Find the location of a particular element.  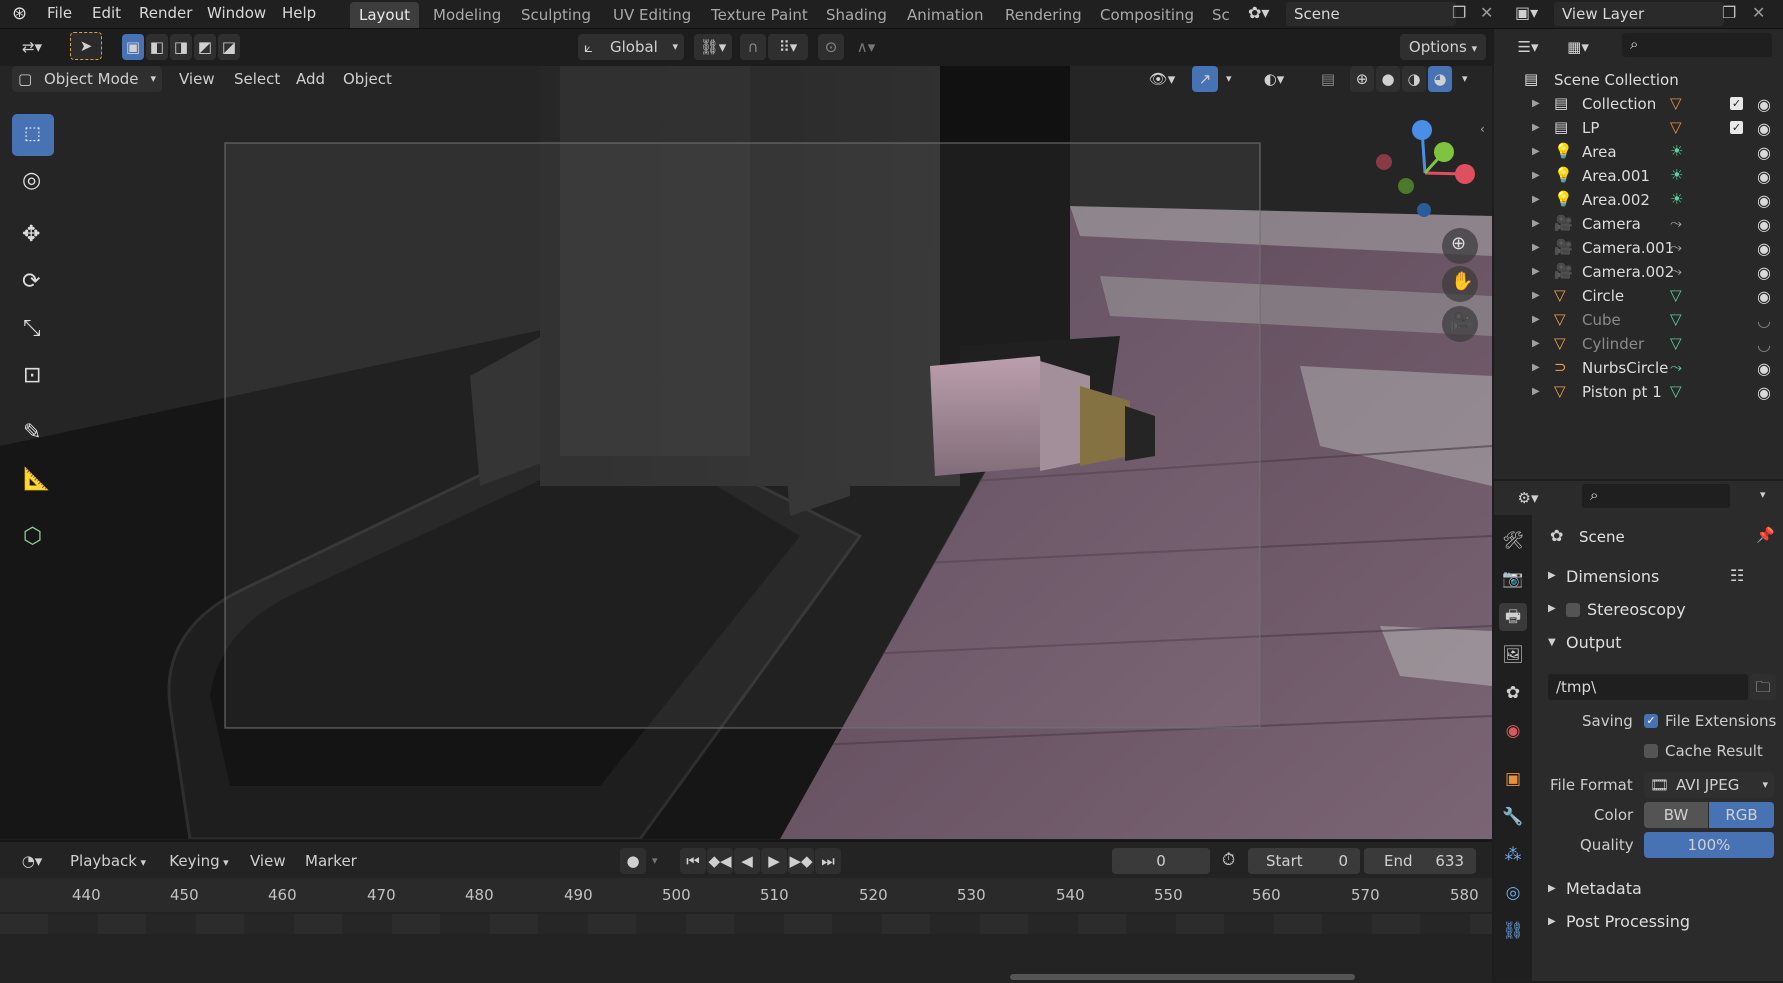

color-bw-button: BW is located at coordinates (1676, 815).